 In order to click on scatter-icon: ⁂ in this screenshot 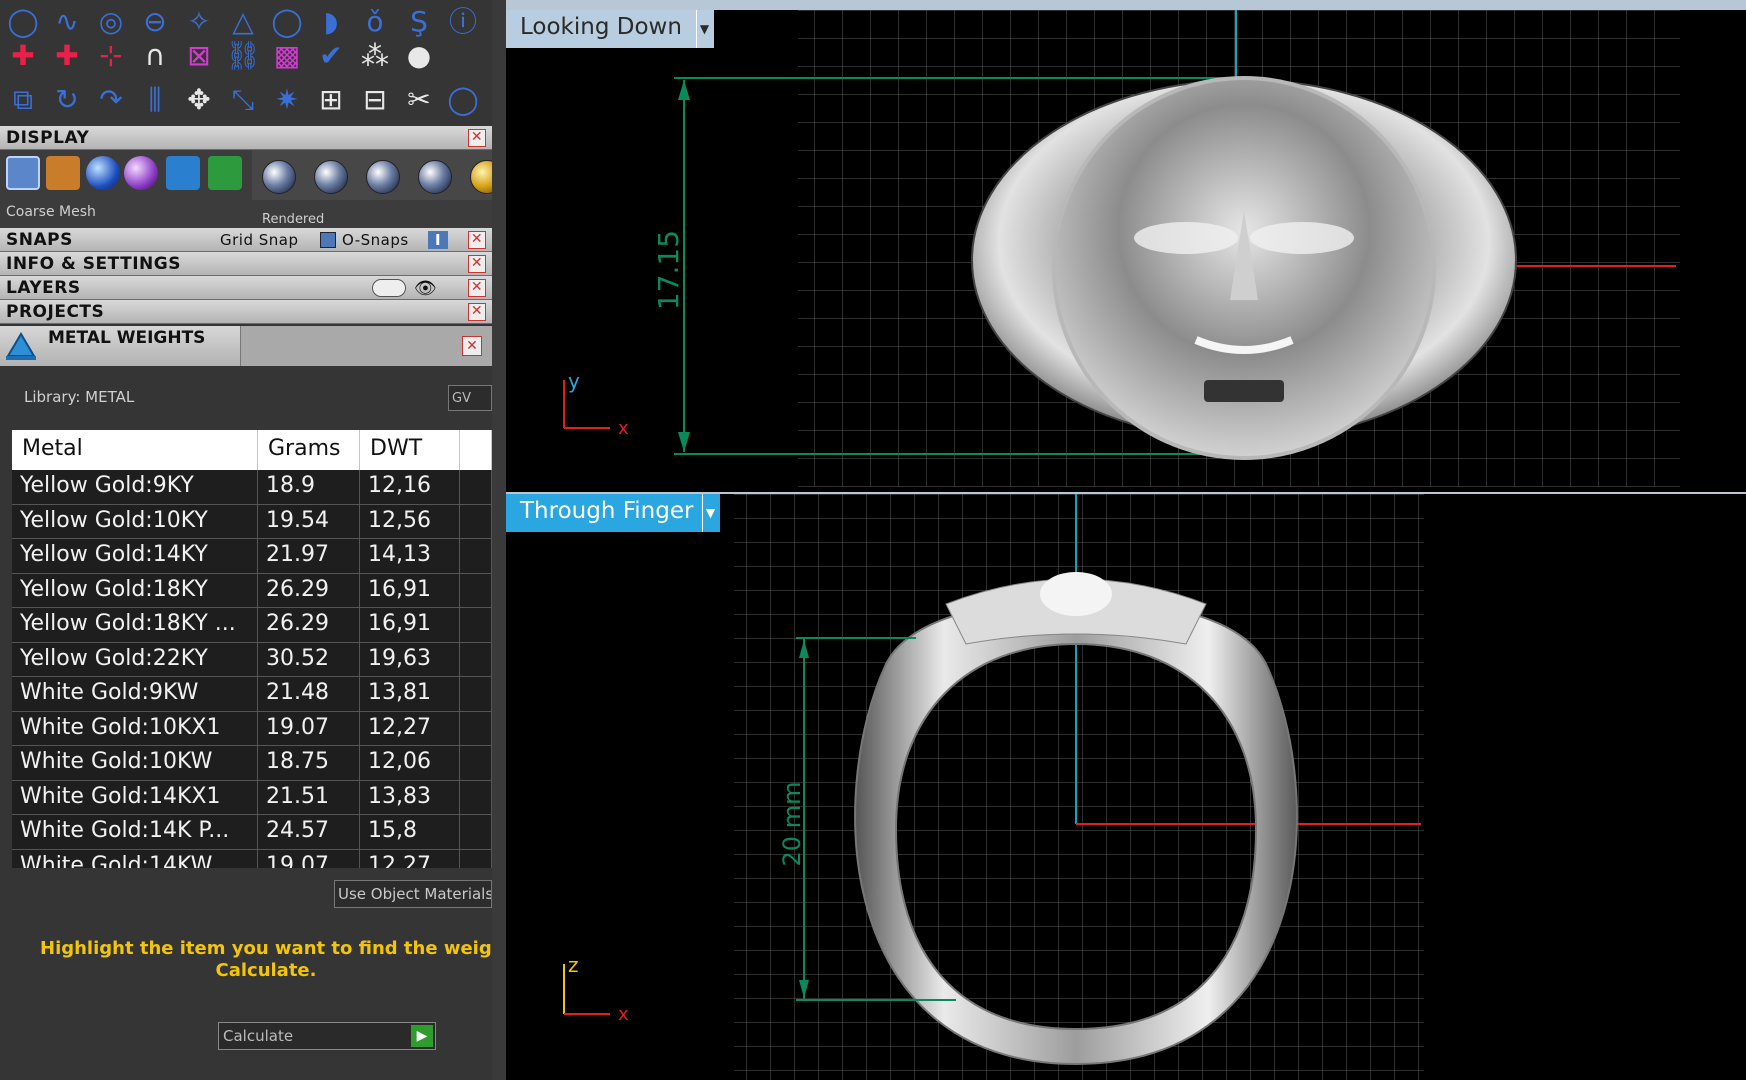, I will do `click(375, 56)`.